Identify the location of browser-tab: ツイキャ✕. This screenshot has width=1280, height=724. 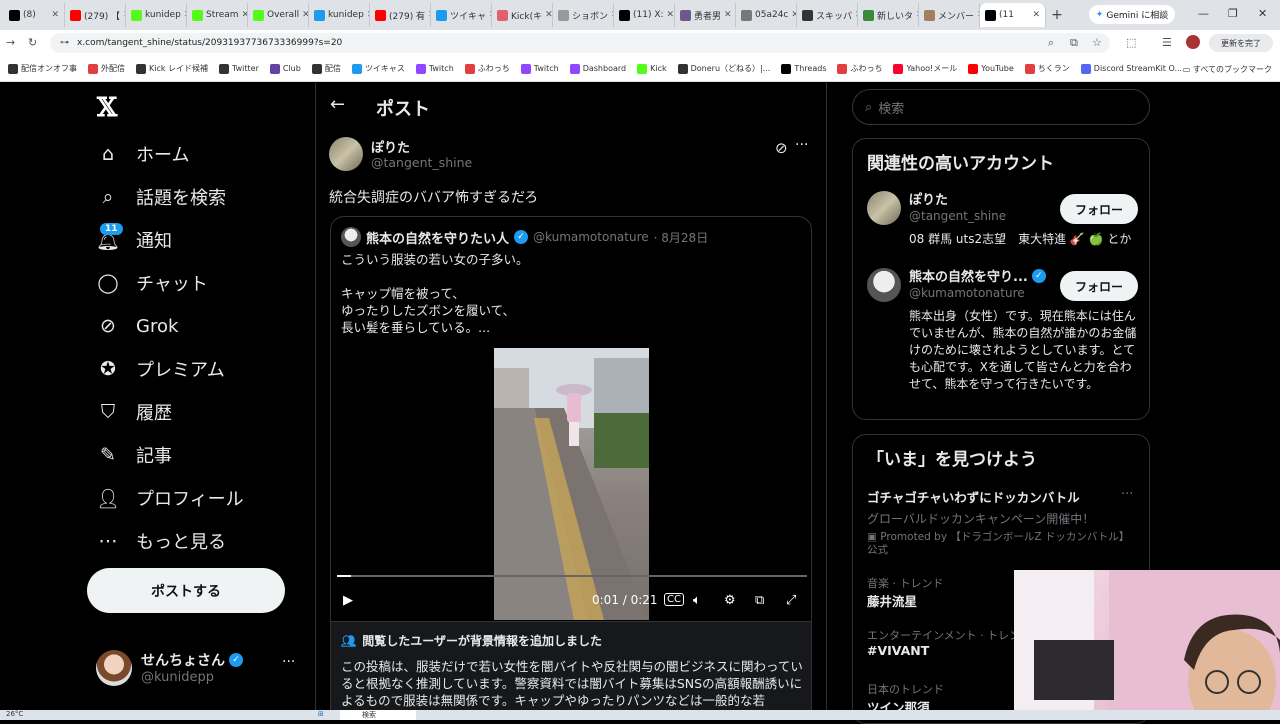
(461, 15).